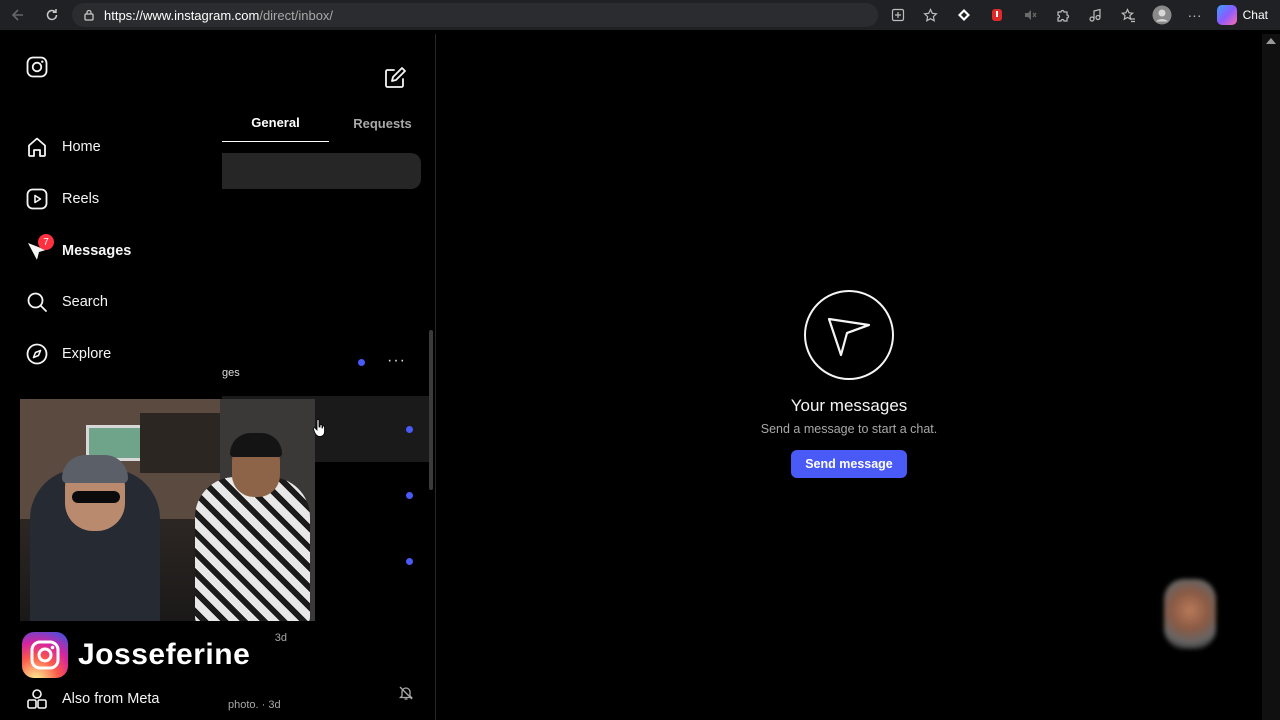 Image resolution: width=1280 pixels, height=720 pixels. What do you see at coordinates (87, 354) in the screenshot?
I see `sidebar-item-label: Explore` at bounding box center [87, 354].